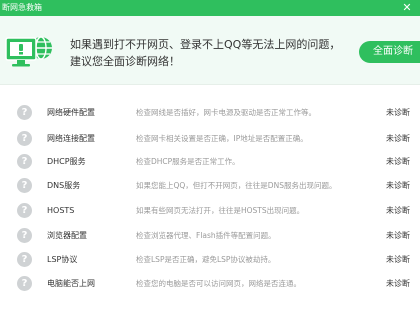  I want to click on item-description: 检查DHCP服务是否正常工作。, so click(188, 161).